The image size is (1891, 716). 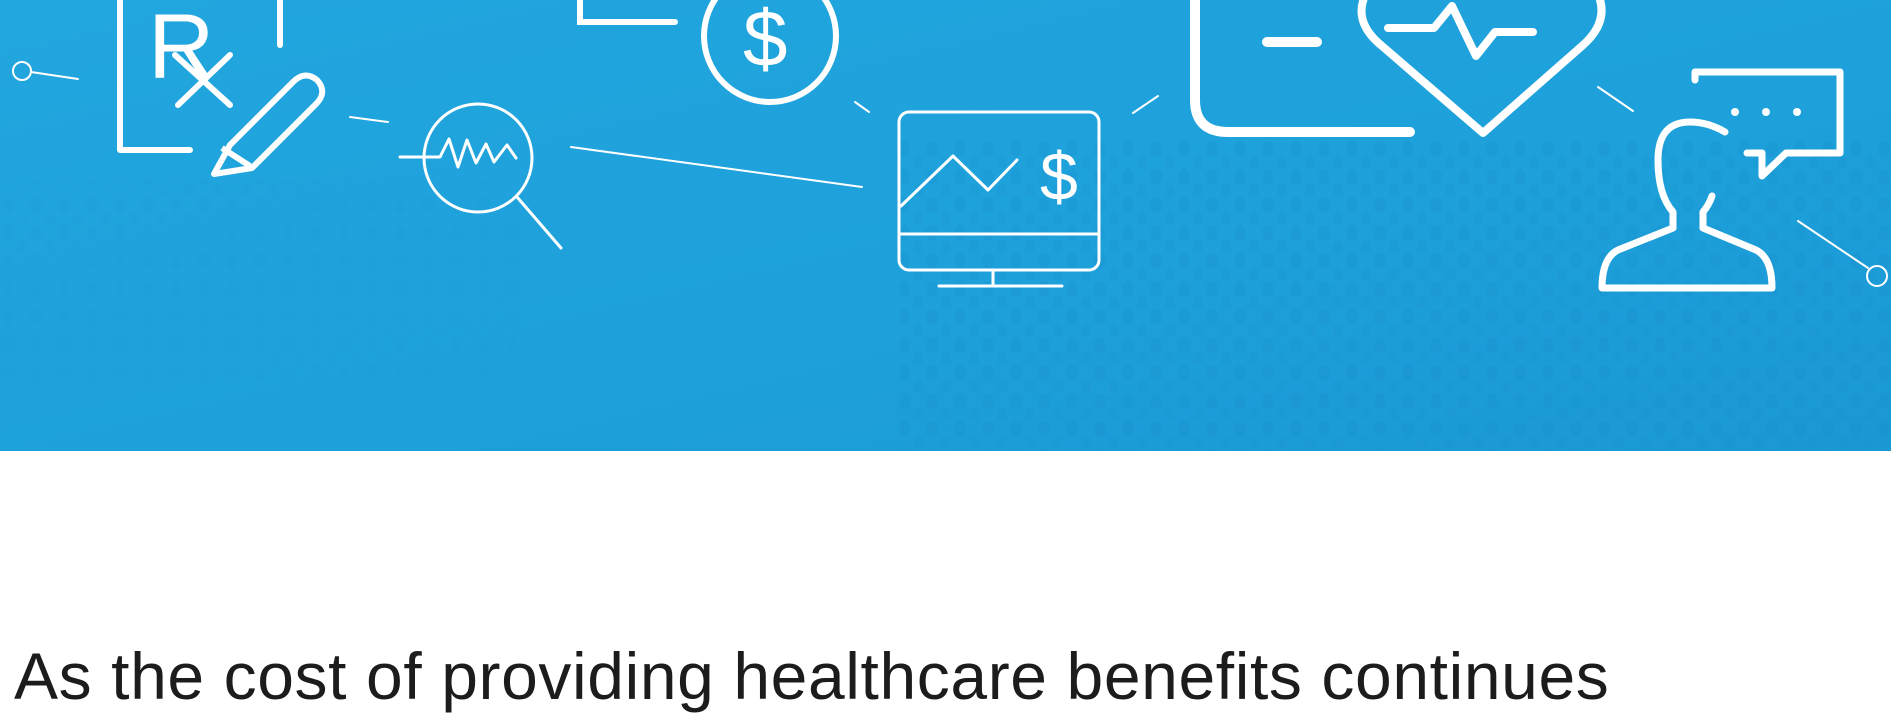 What do you see at coordinates (765, 41) in the screenshot?
I see `dollar-glyph: $` at bounding box center [765, 41].